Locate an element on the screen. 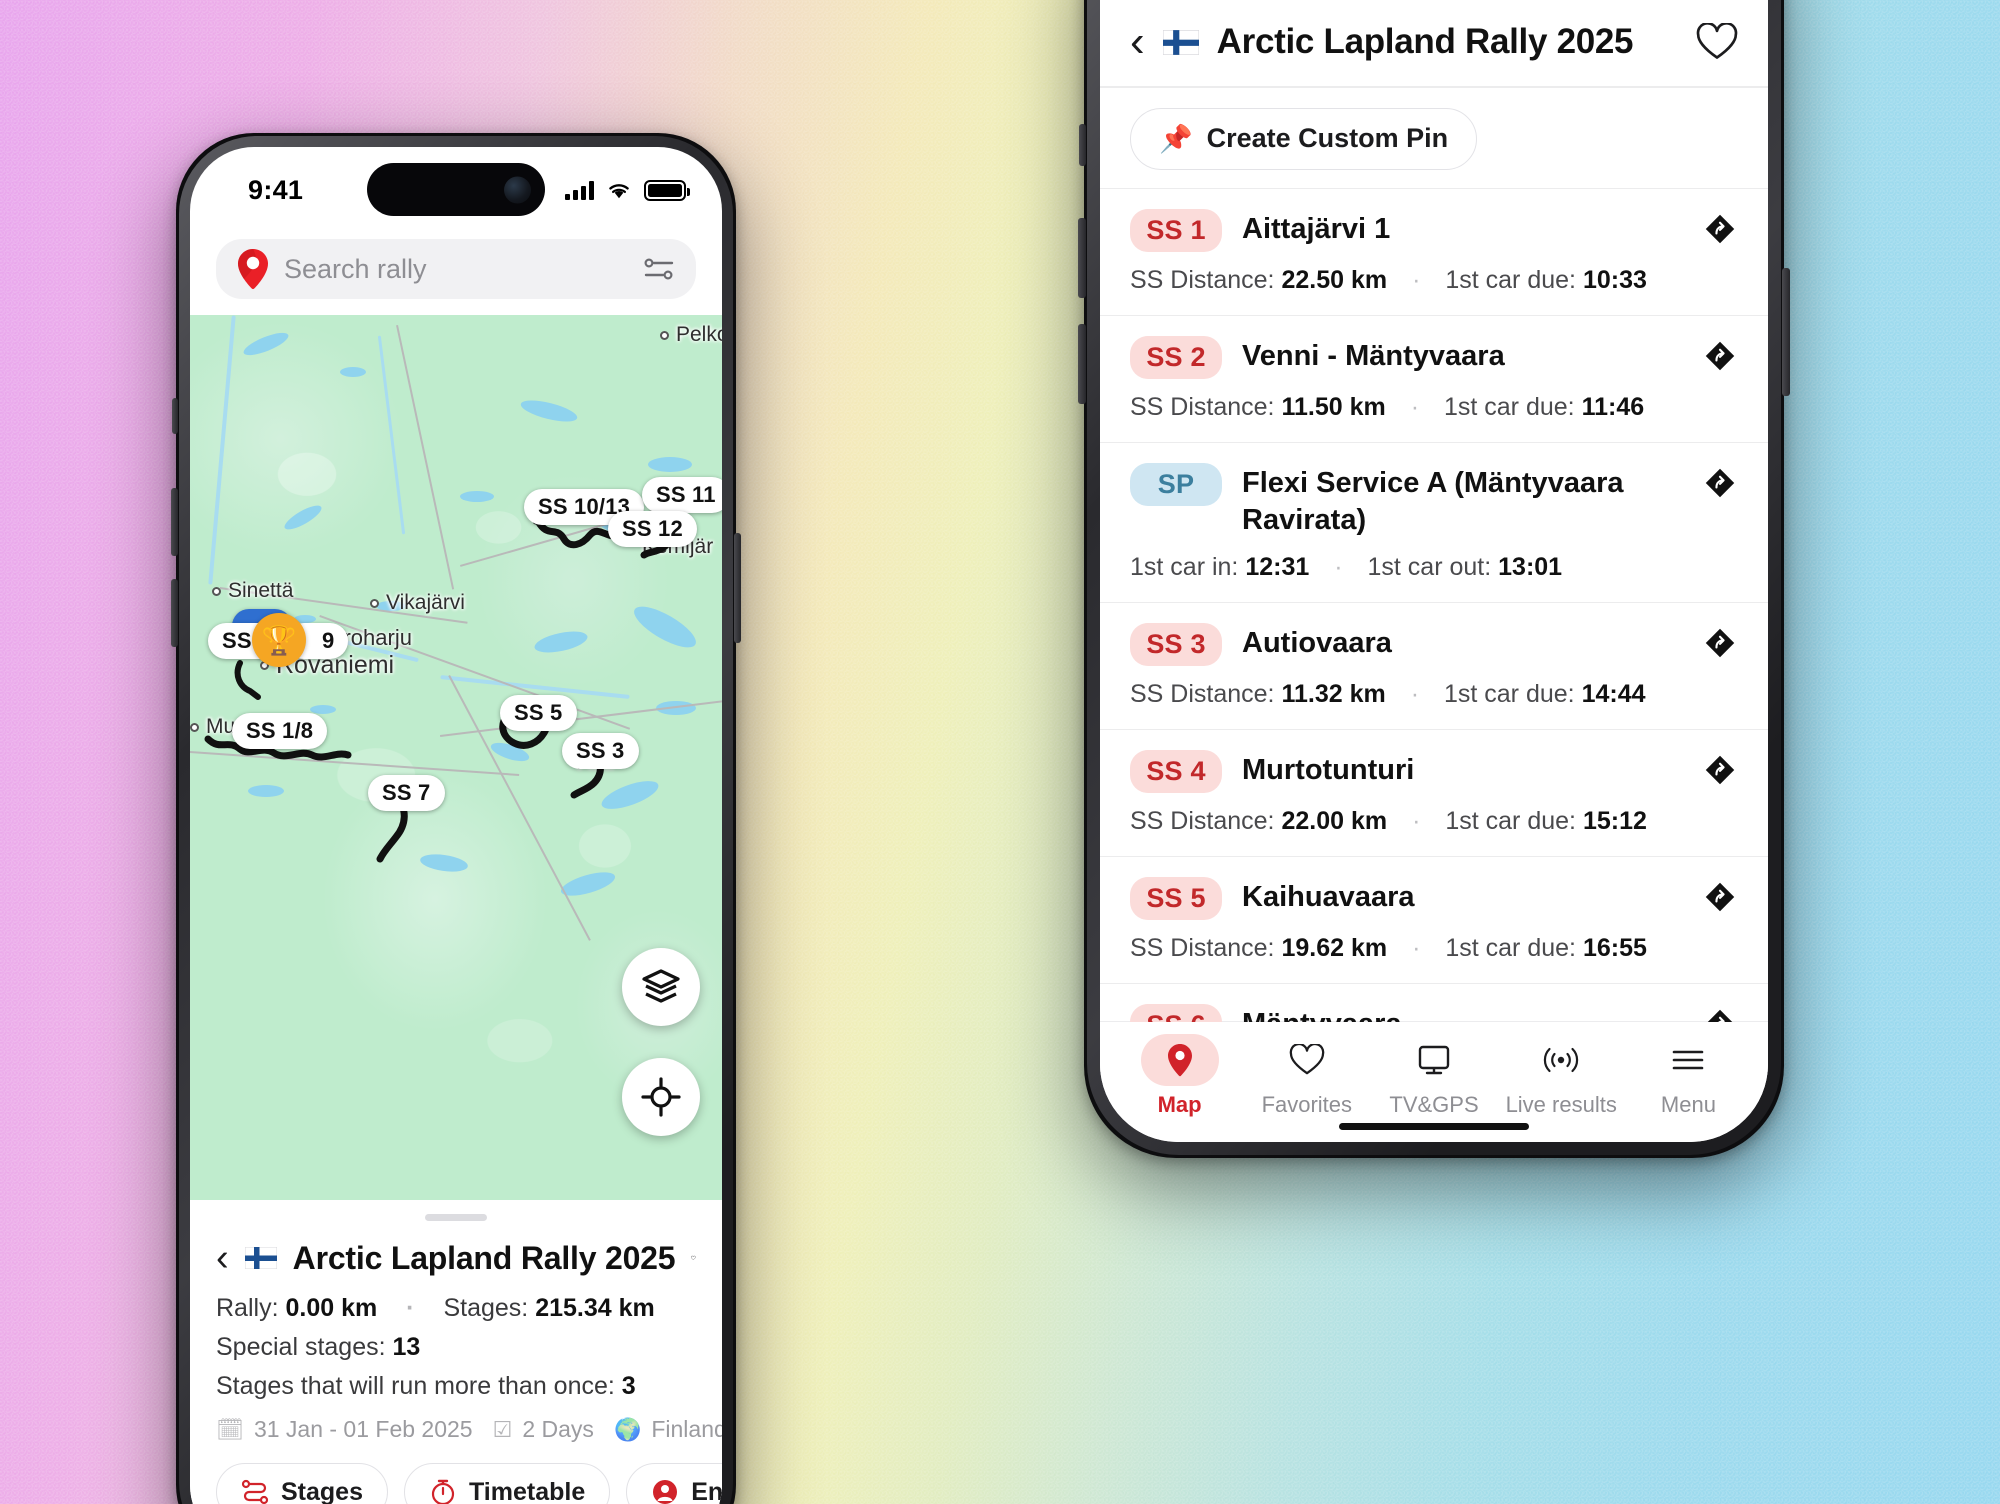  tab-map: Map is located at coordinates (1179, 1076).